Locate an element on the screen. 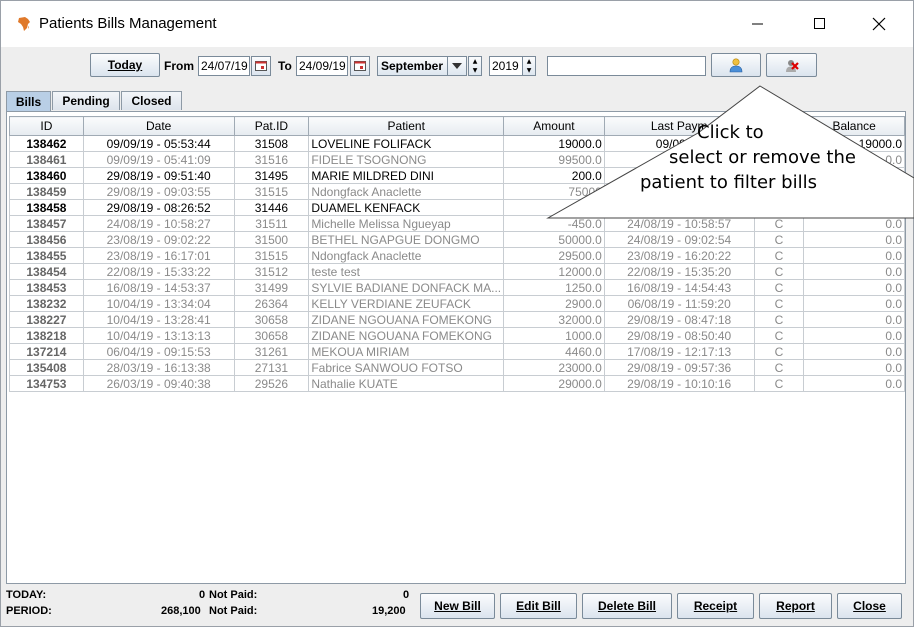 This screenshot has height=627, width=914. bill-id-cell: 138461 is located at coordinates (46, 159).